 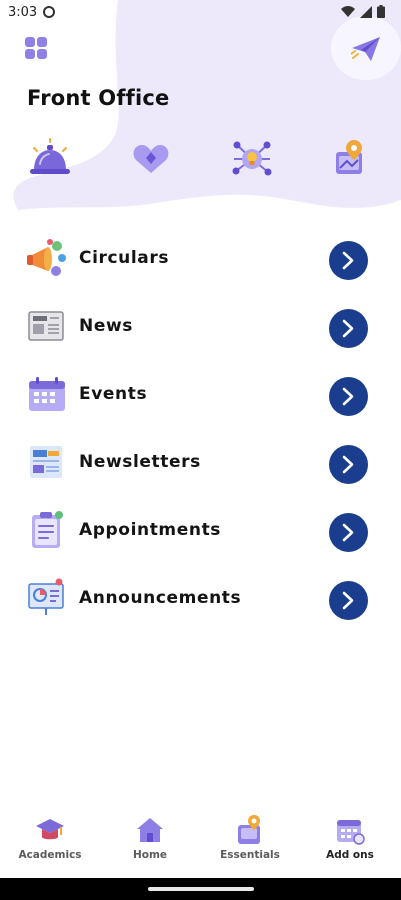 I want to click on status-indicators, so click(x=363, y=11).